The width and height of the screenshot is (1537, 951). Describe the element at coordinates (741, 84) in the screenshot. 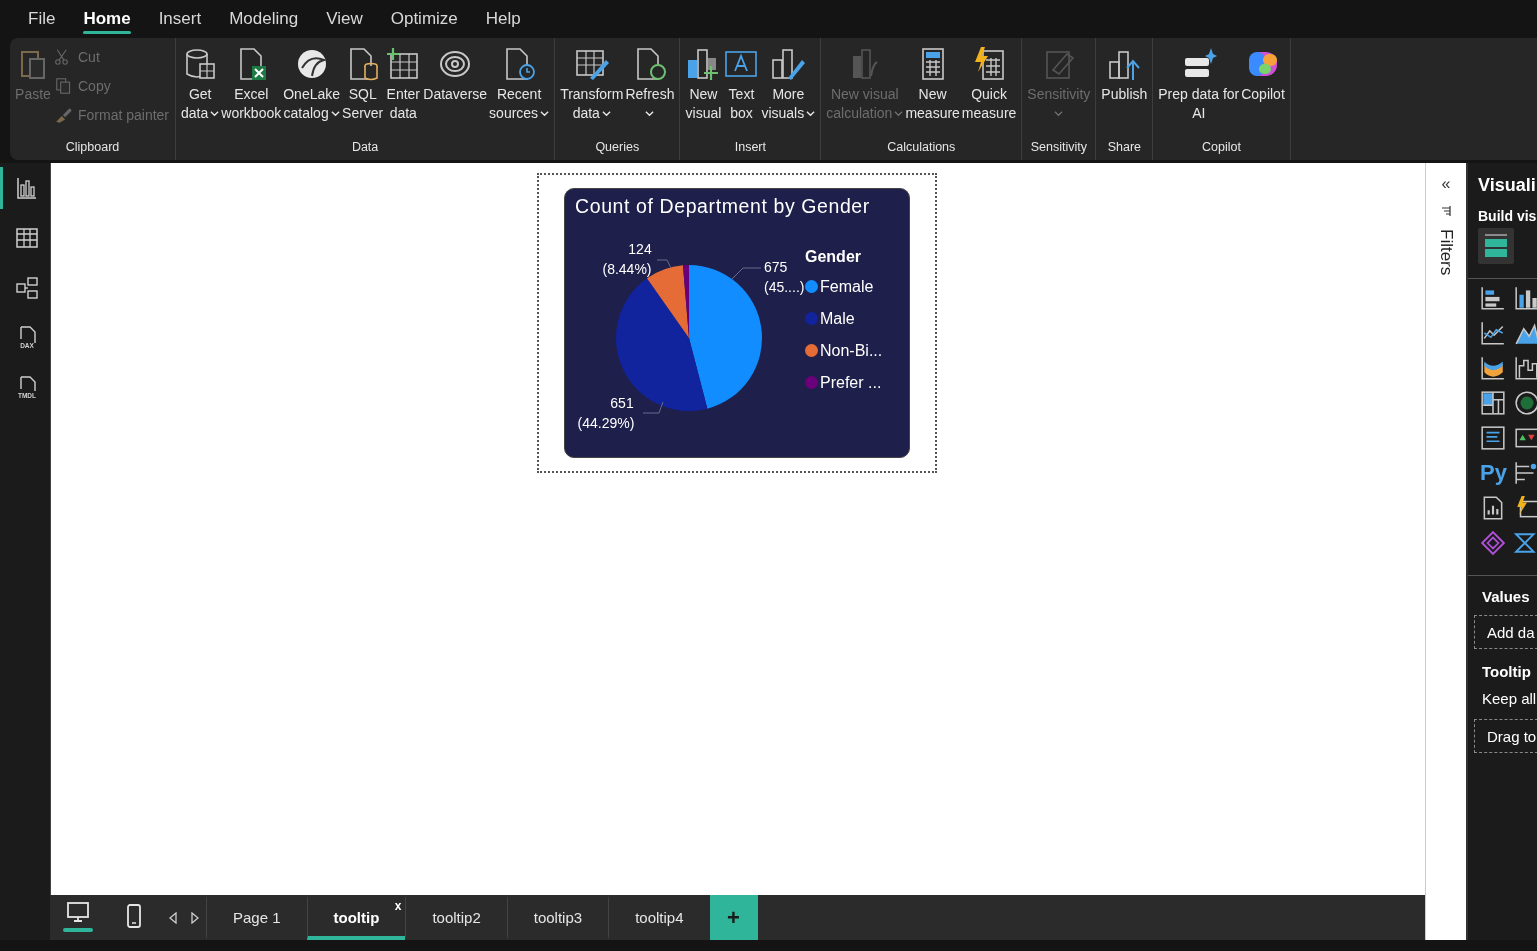

I see `ribbon-button: Text box` at that location.